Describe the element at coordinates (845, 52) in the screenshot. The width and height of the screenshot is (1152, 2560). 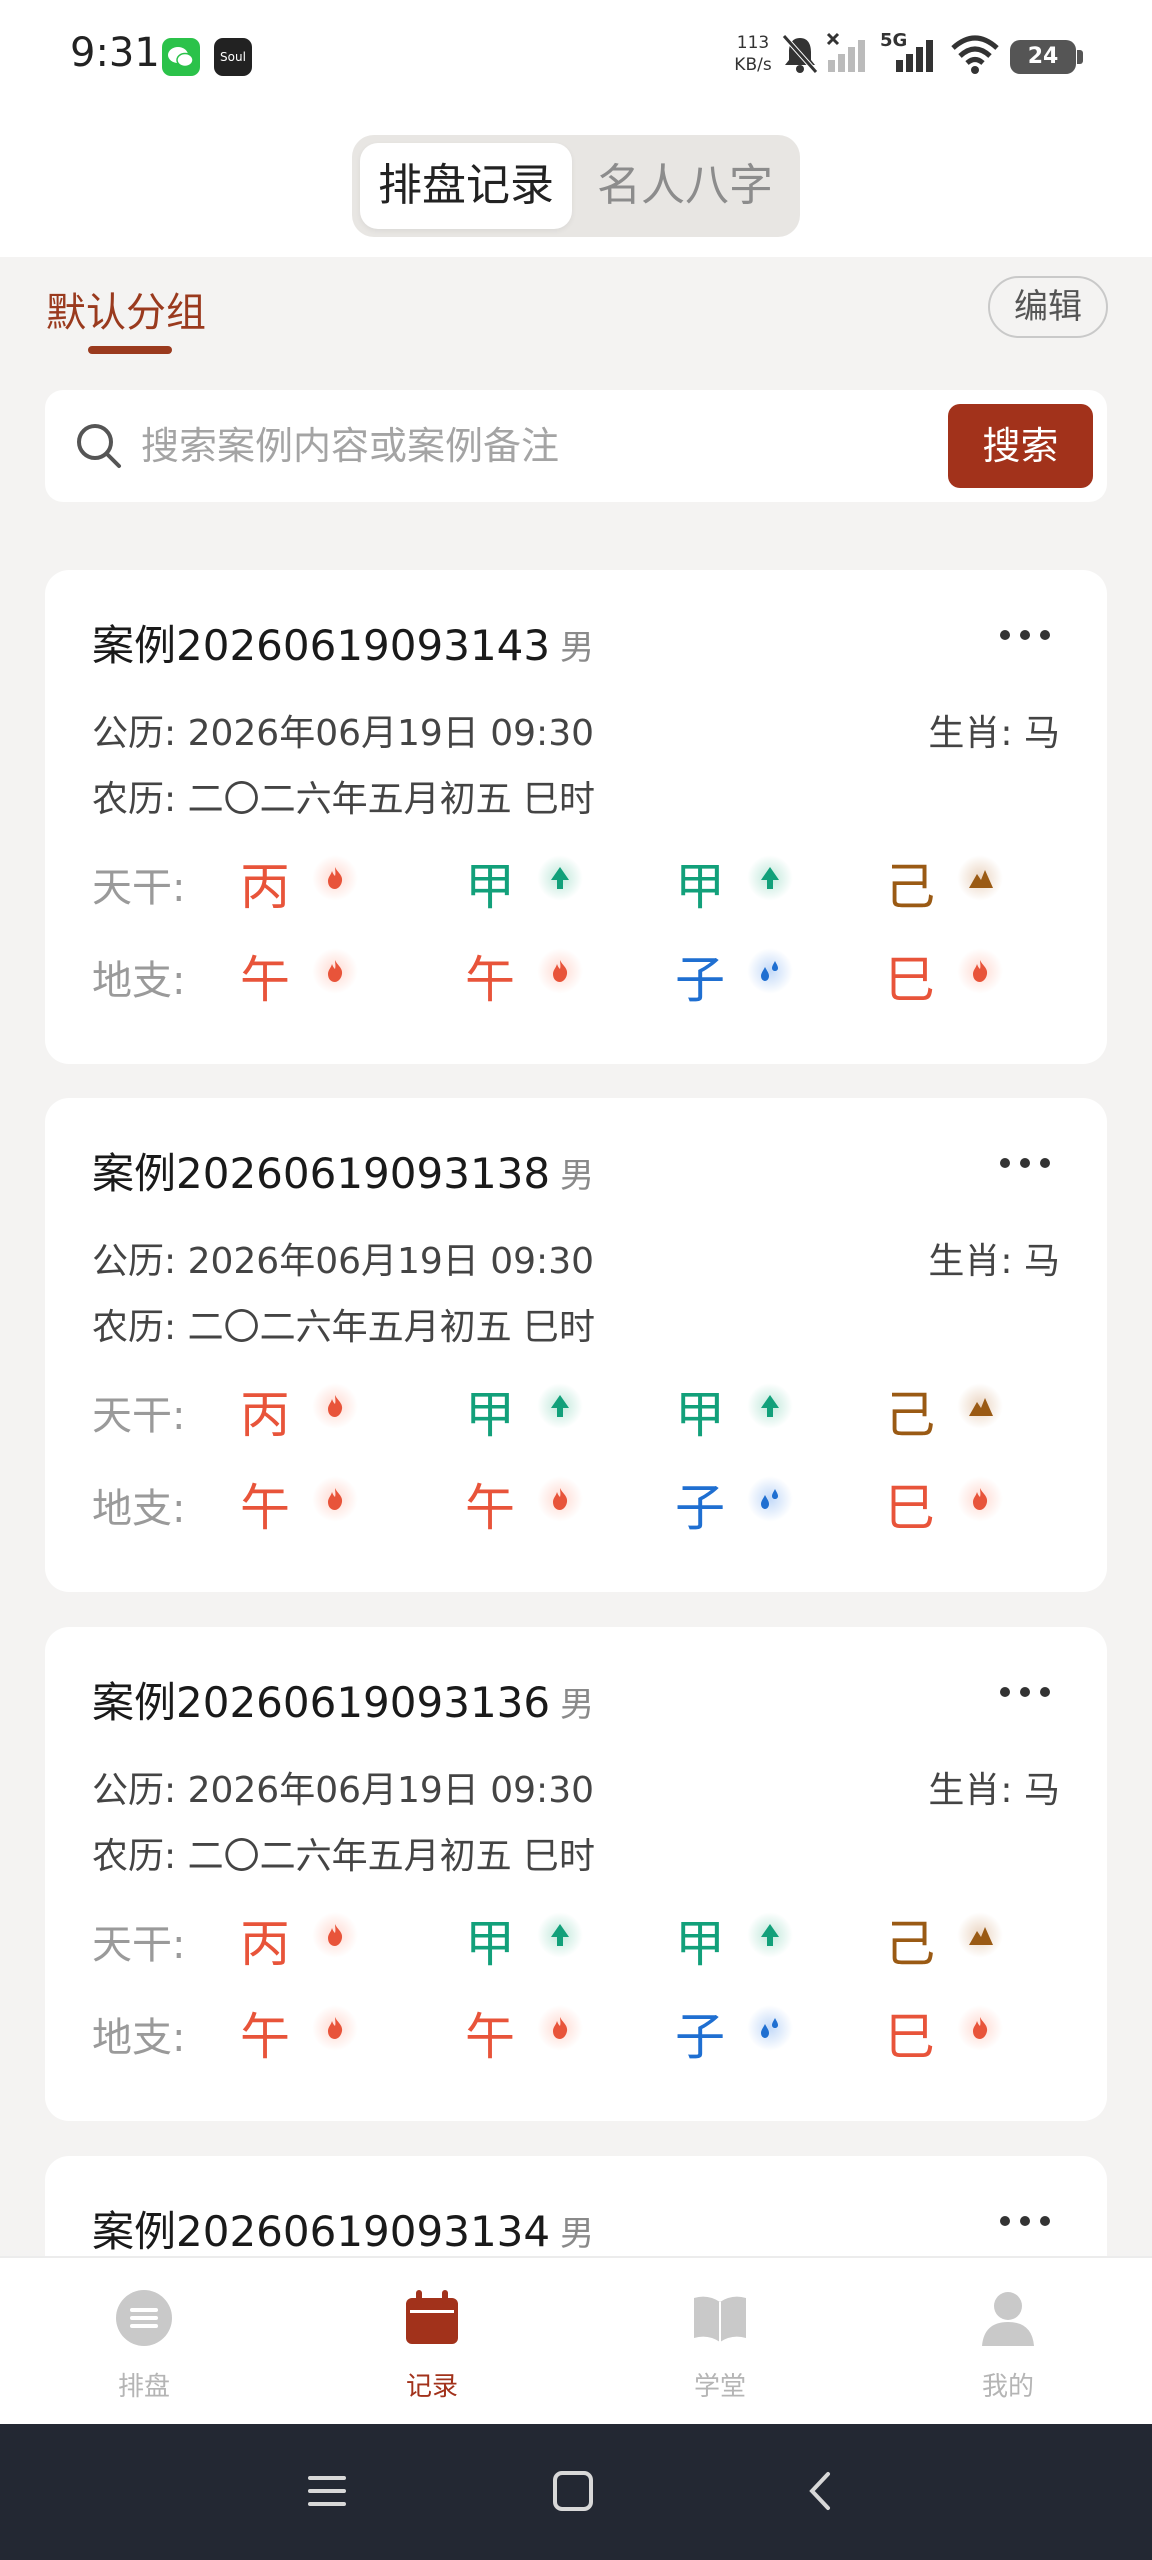
I see `signal-no-sim-icon` at that location.